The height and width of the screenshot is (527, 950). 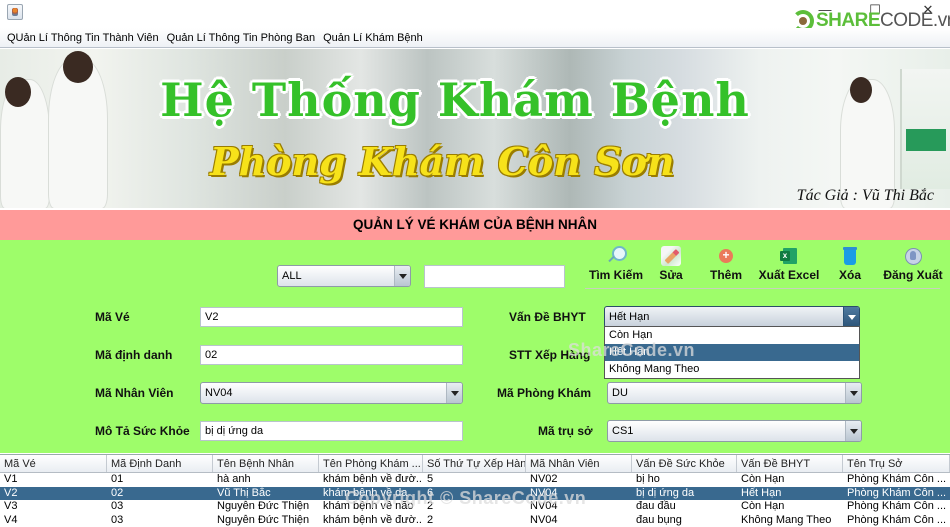 I want to click on column-header: Số Thứ Tự Xếp Hàng, so click(x=474, y=463).